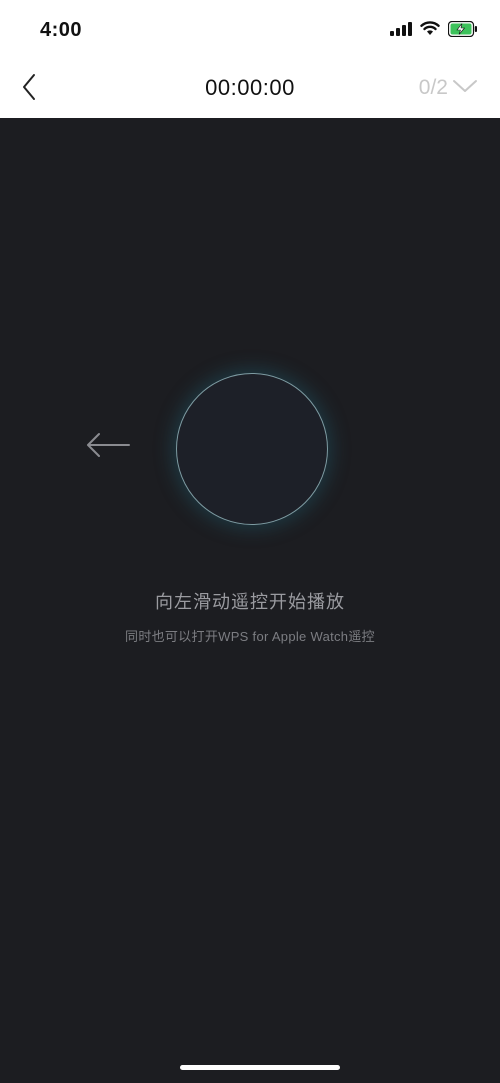  Describe the element at coordinates (250, 636) in the screenshot. I see `apple-watch-hint: 同时也可以打开WPS for Apple Watch遥控` at that location.